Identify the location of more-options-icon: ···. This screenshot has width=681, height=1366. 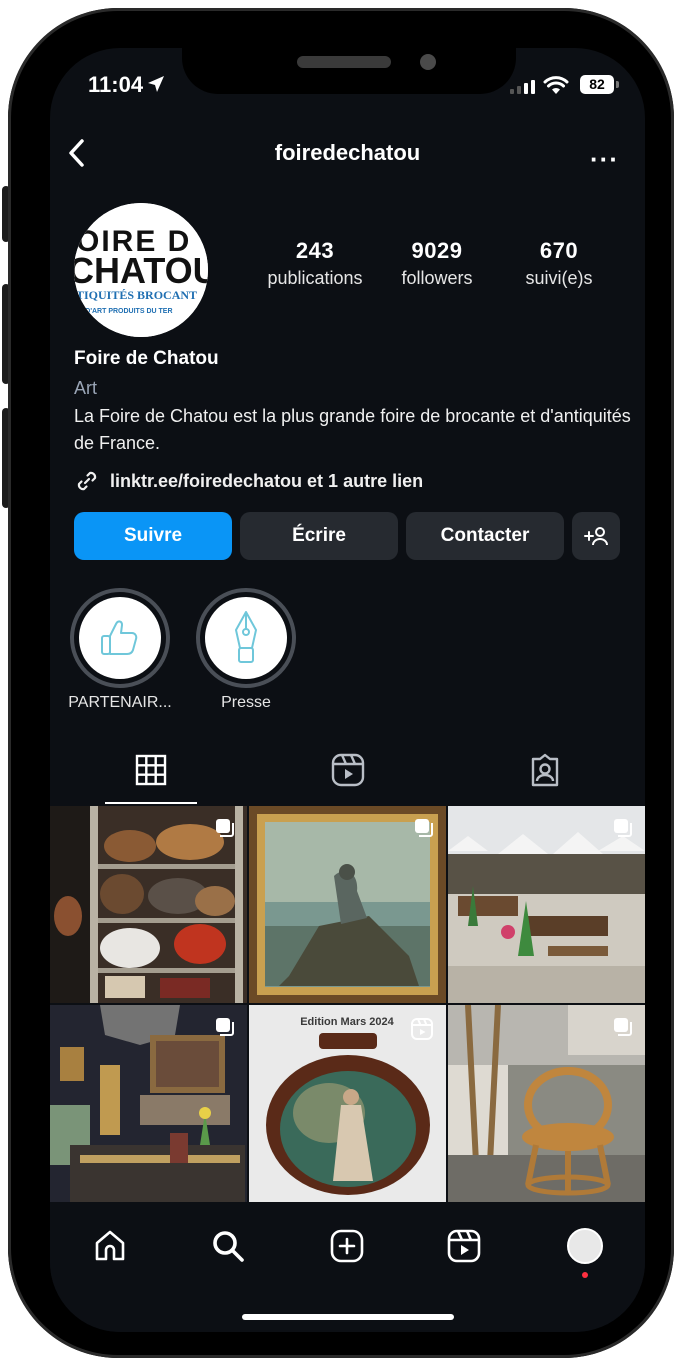
(604, 159).